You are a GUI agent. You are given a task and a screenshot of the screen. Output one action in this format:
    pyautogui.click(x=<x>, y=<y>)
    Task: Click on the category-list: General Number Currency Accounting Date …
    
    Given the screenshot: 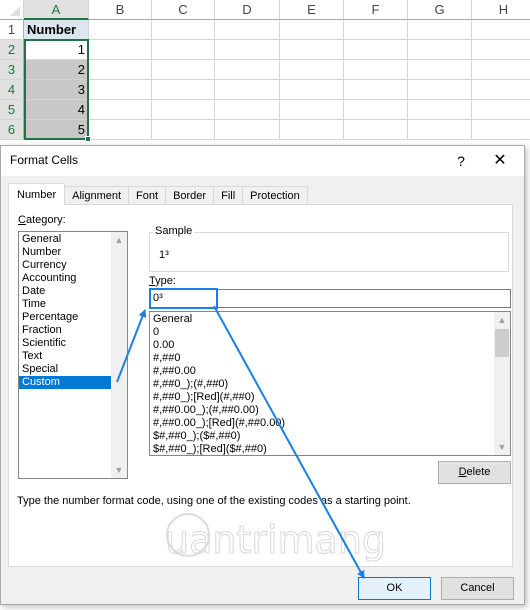 What is the action you would take?
    pyautogui.click(x=73, y=355)
    